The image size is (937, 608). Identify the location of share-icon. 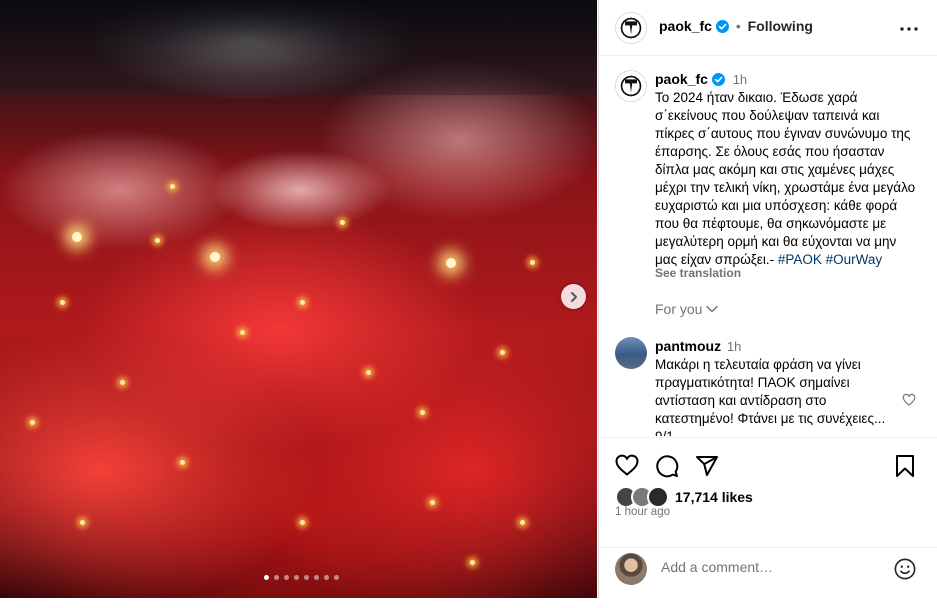
(707, 466).